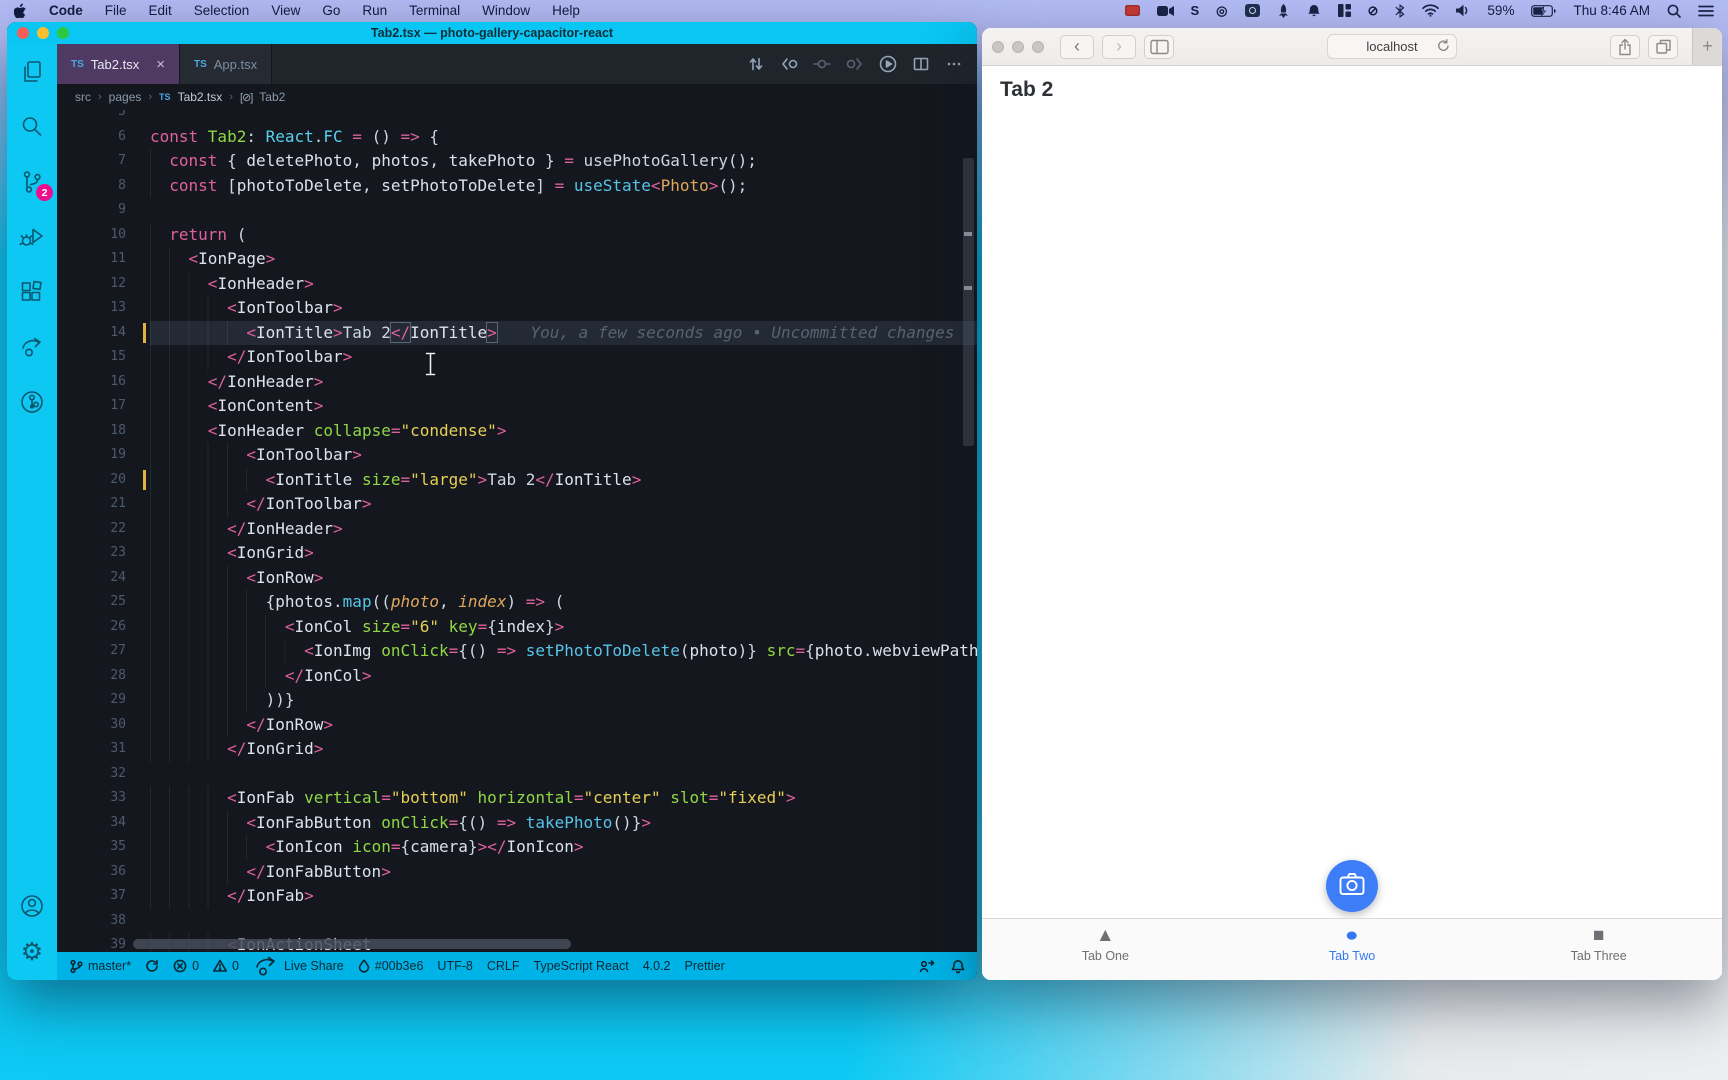 The image size is (1728, 1080). I want to click on code-line-5: 5, so click(517, 117).